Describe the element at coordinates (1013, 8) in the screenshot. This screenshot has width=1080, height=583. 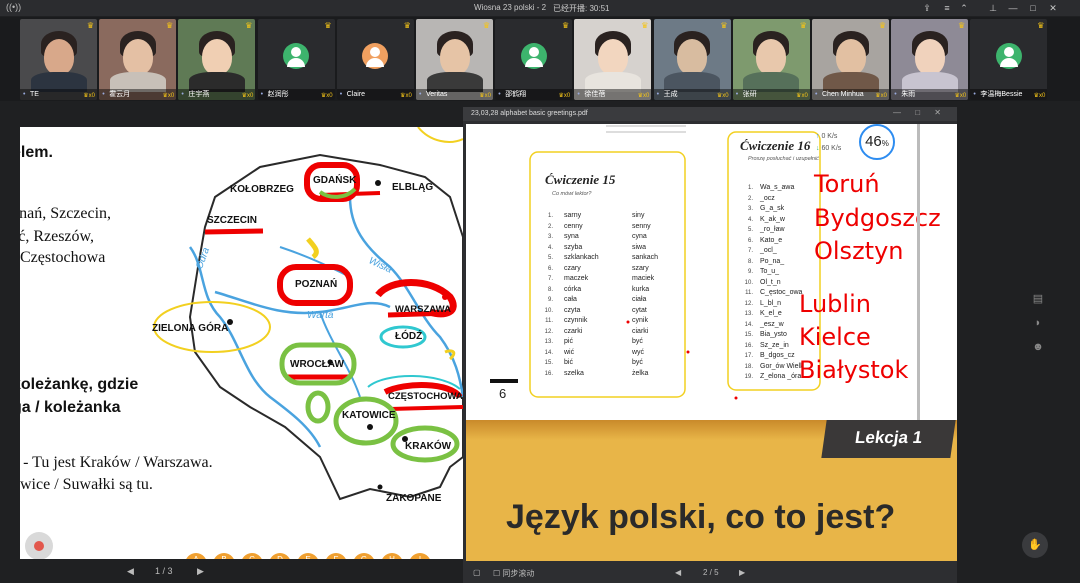
I see `minimize-icon: —` at that location.